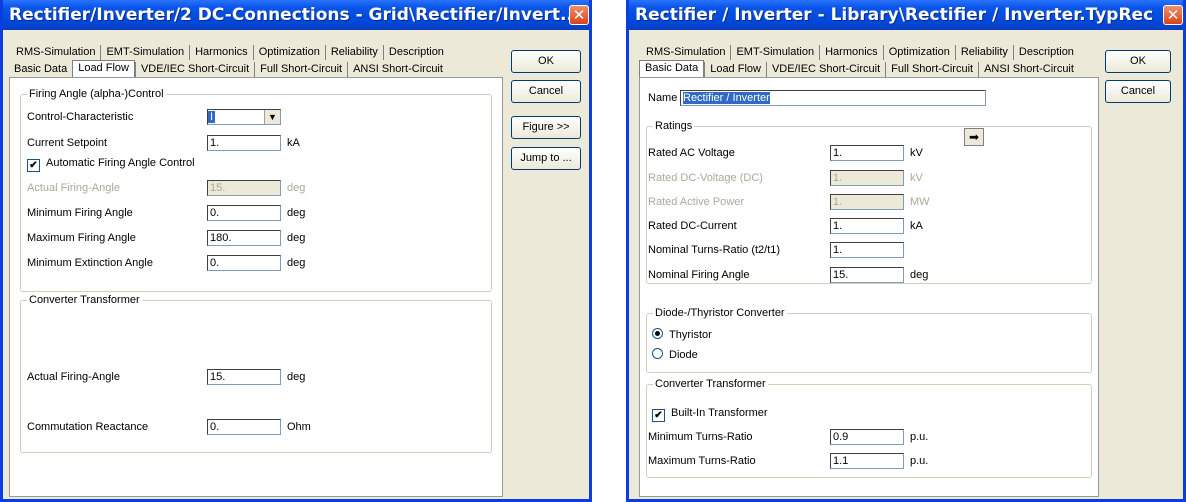 This screenshot has width=1186, height=502. Describe the element at coordinates (663, 98) in the screenshot. I see `name-label: Name` at that location.